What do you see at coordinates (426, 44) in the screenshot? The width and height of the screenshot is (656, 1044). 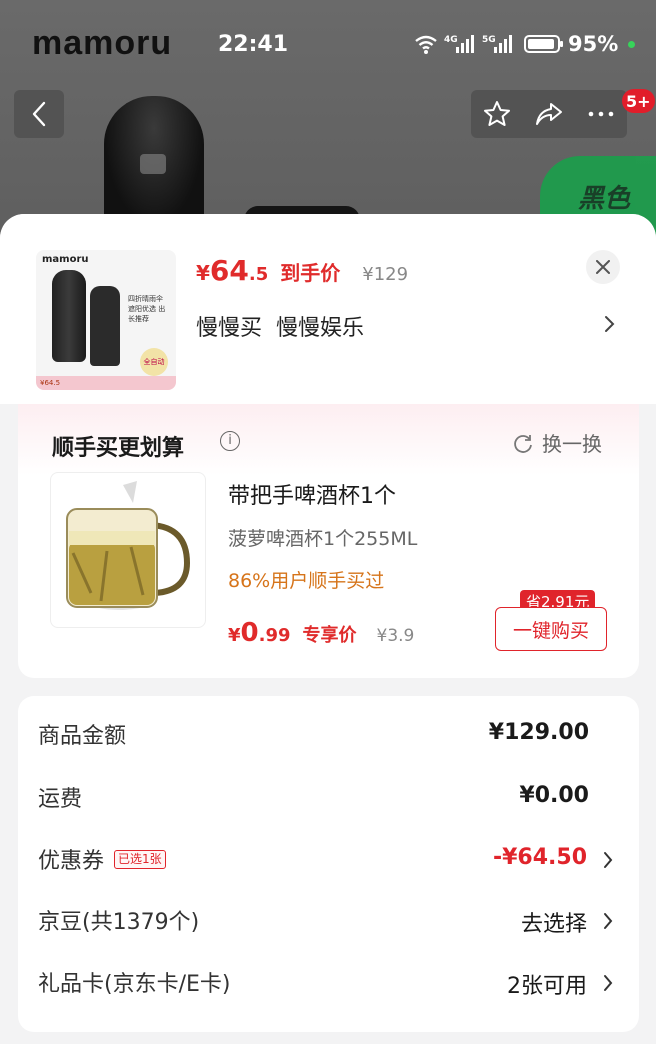 I see `wifi-icon` at bounding box center [426, 44].